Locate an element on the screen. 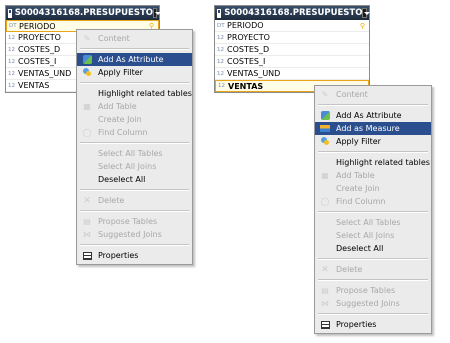 This screenshot has height=343, width=450. menu-item-label: Content is located at coordinates (114, 38).